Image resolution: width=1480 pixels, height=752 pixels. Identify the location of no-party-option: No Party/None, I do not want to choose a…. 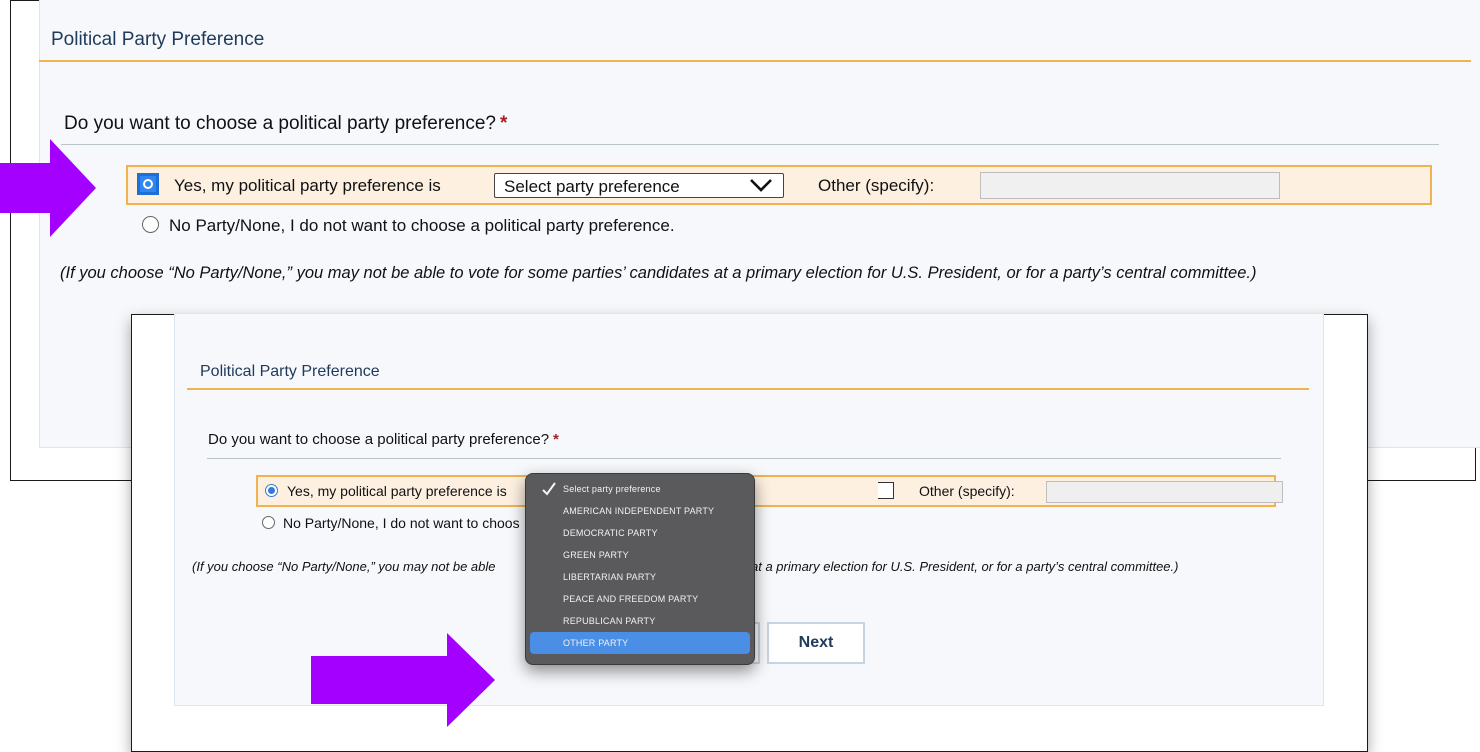
(408, 226).